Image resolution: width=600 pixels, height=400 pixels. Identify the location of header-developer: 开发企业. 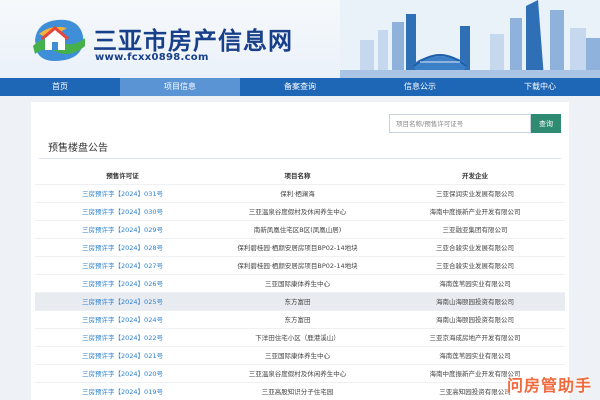
(475, 175).